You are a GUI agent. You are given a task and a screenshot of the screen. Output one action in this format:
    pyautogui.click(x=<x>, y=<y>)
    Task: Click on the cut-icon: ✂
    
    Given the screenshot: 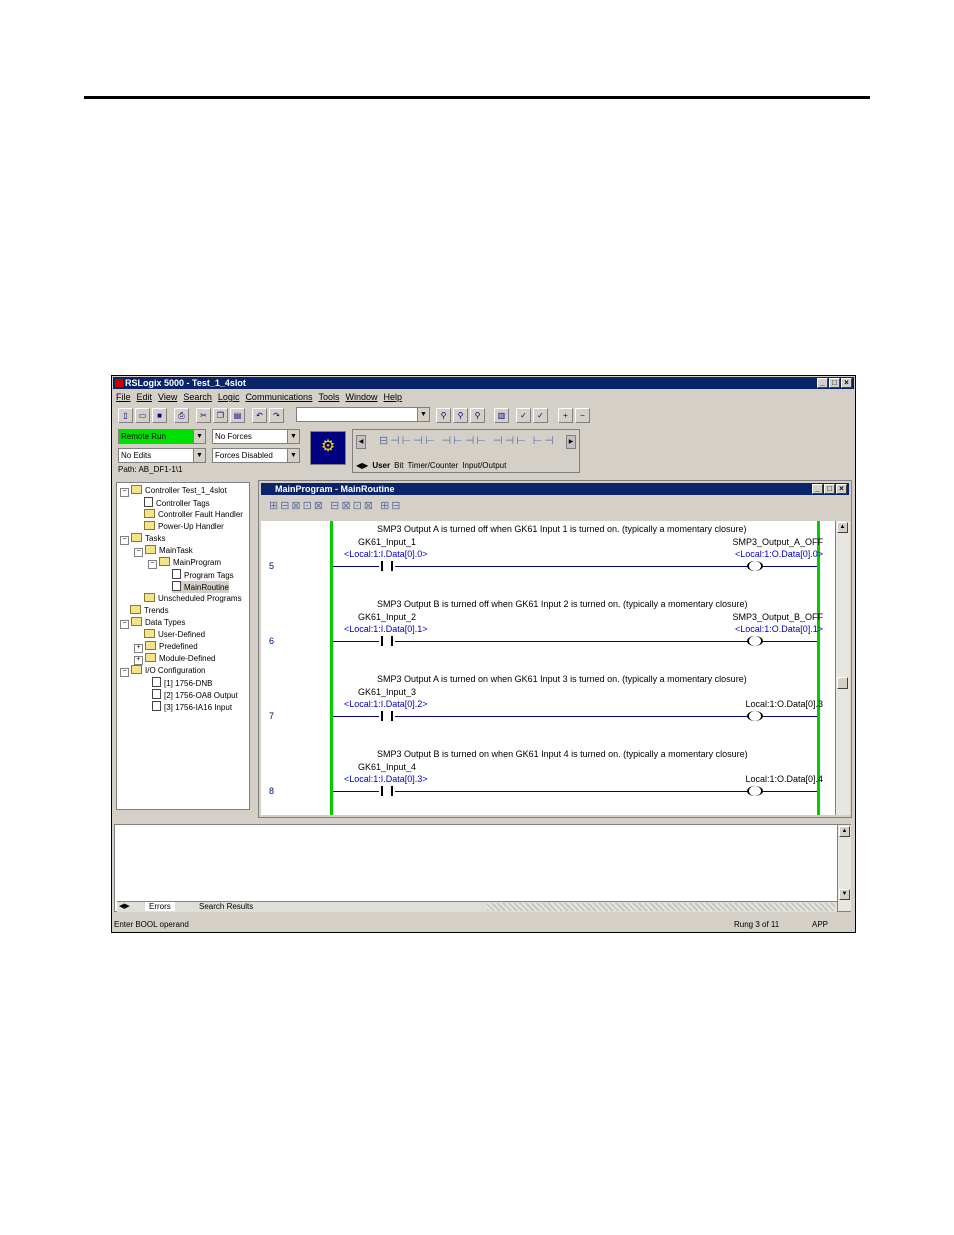 What is the action you would take?
    pyautogui.click(x=203, y=415)
    